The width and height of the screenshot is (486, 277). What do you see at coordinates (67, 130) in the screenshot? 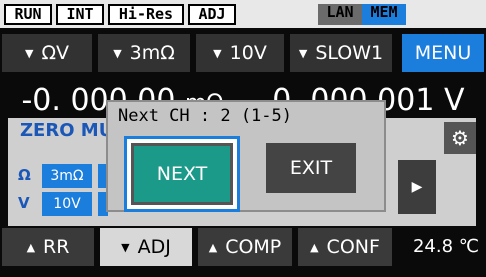
I see `zero-multi-label: ZERO MU` at bounding box center [67, 130].